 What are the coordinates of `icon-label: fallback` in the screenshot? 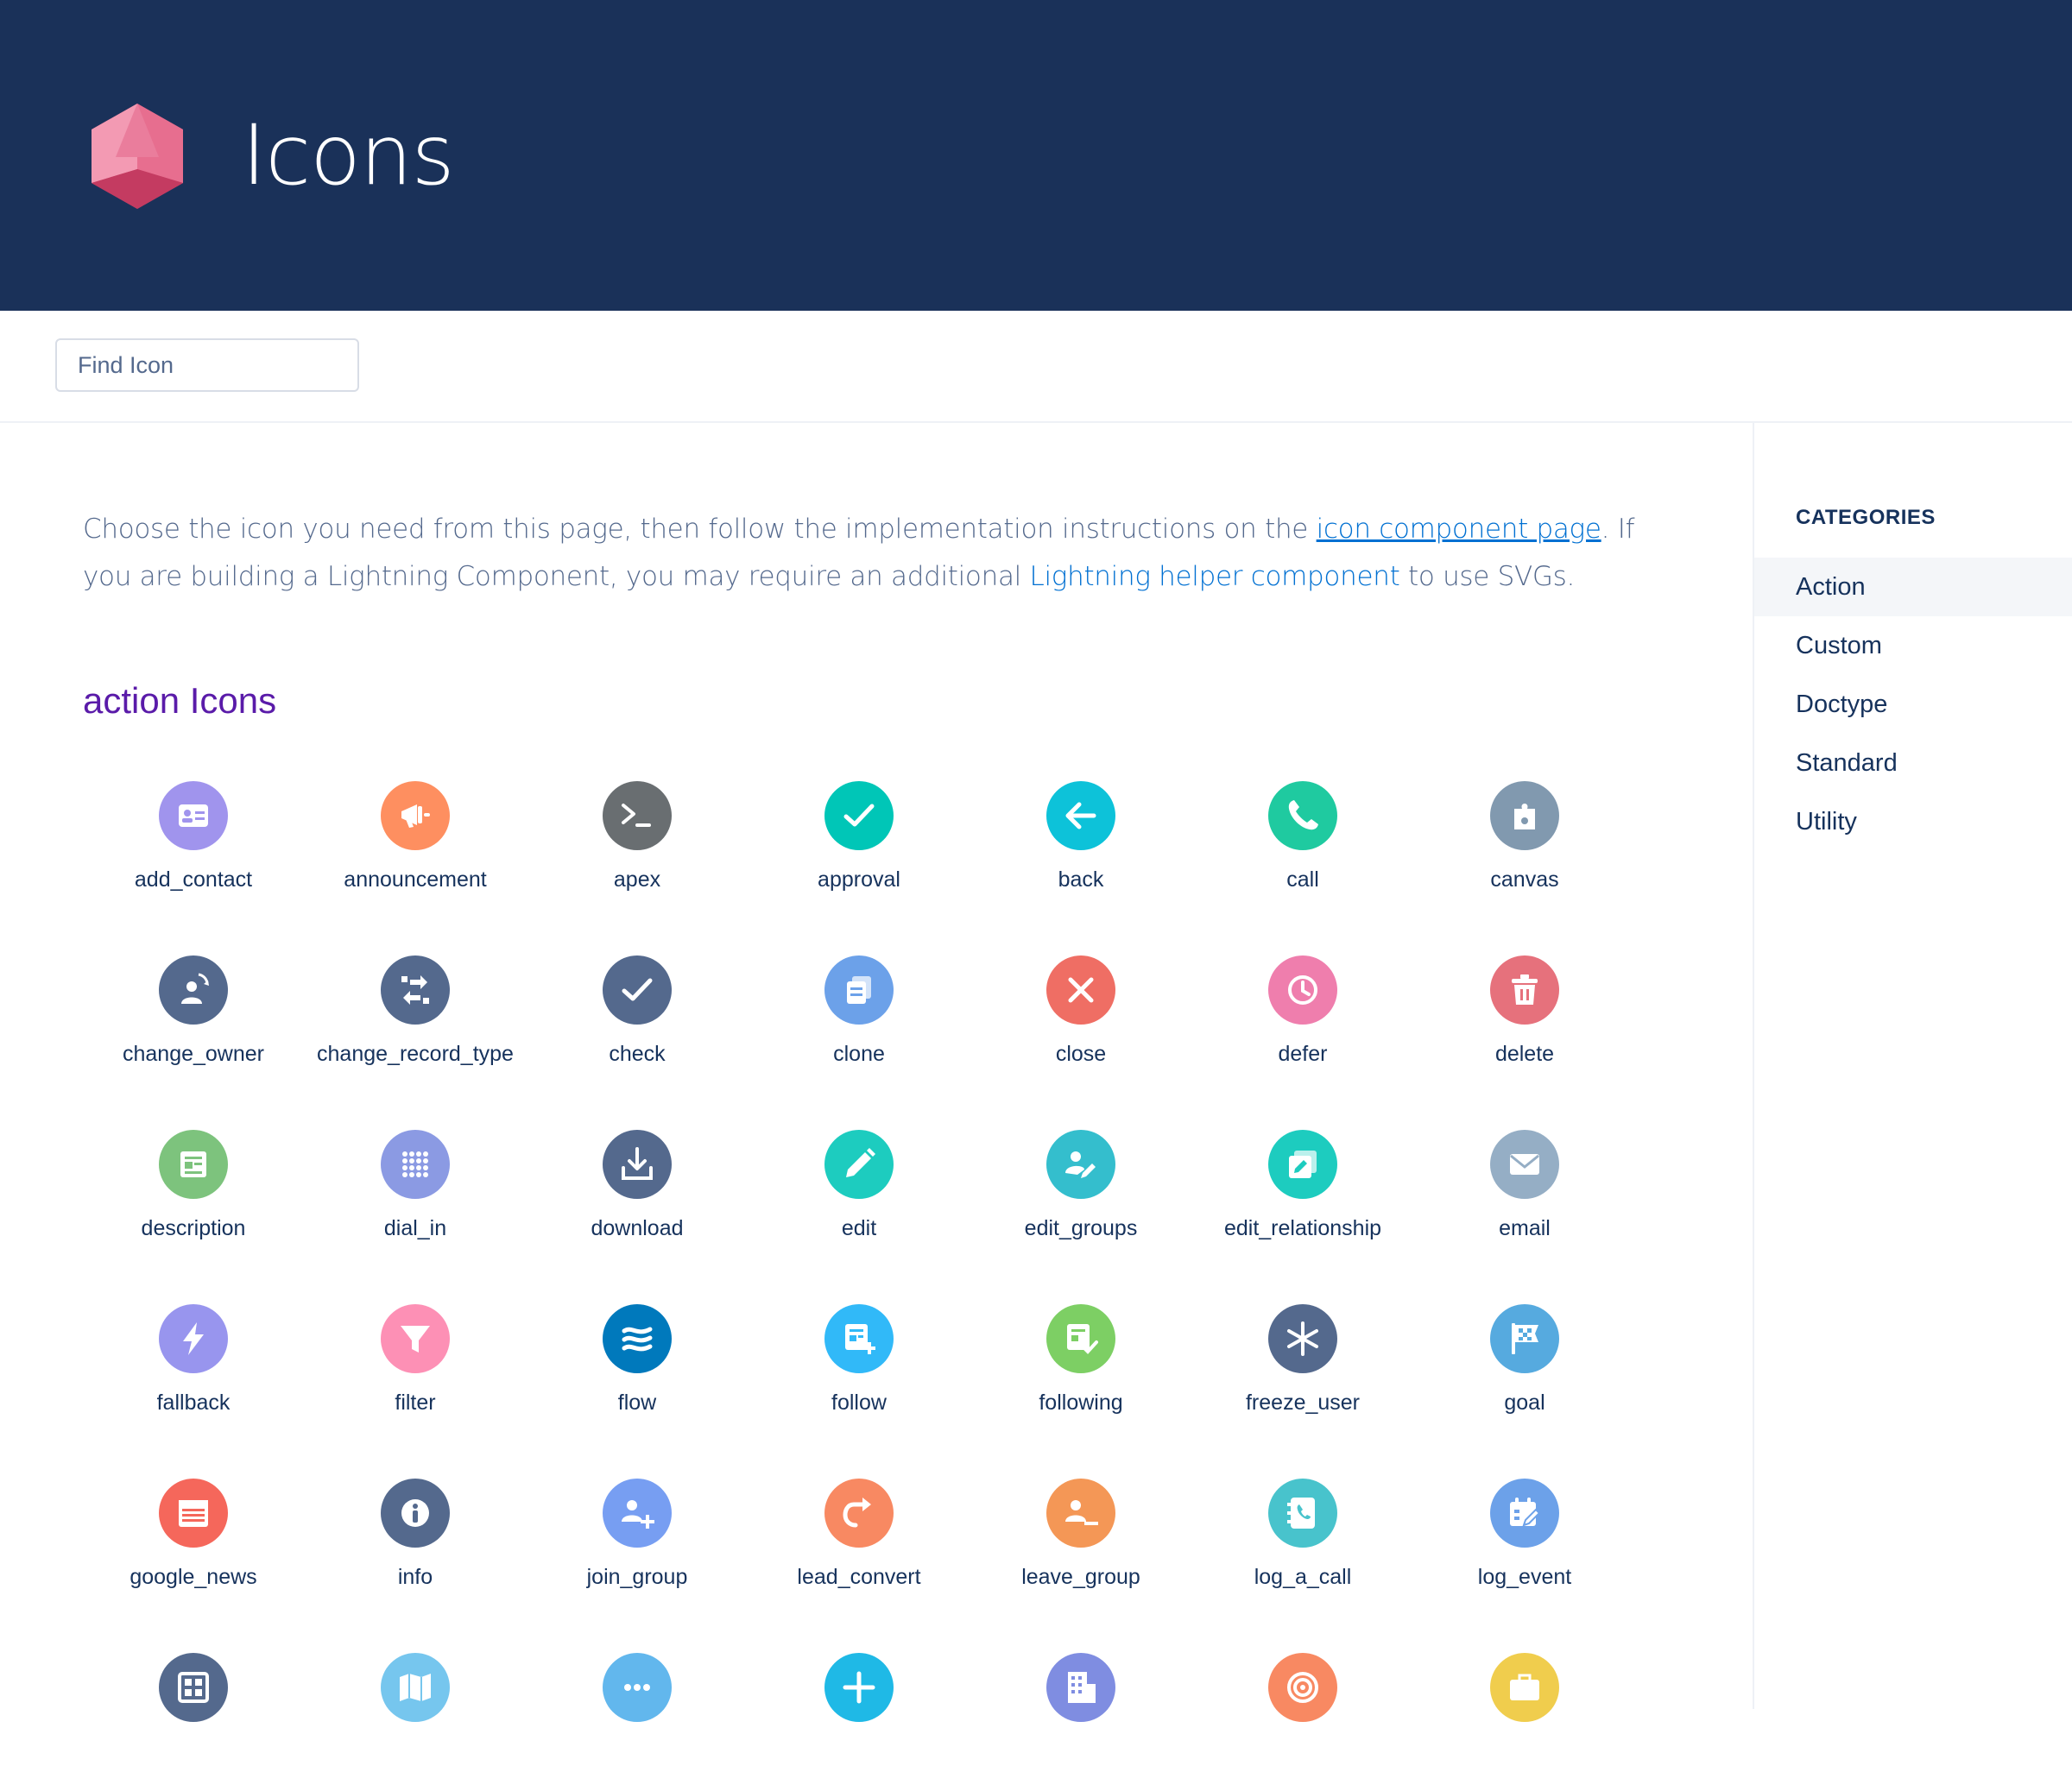 It's located at (193, 1403).